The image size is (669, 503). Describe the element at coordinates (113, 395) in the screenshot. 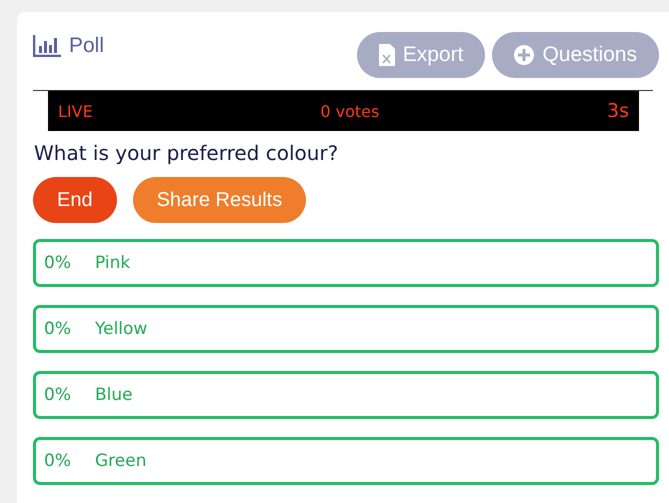

I see `option-label: Blue` at that location.